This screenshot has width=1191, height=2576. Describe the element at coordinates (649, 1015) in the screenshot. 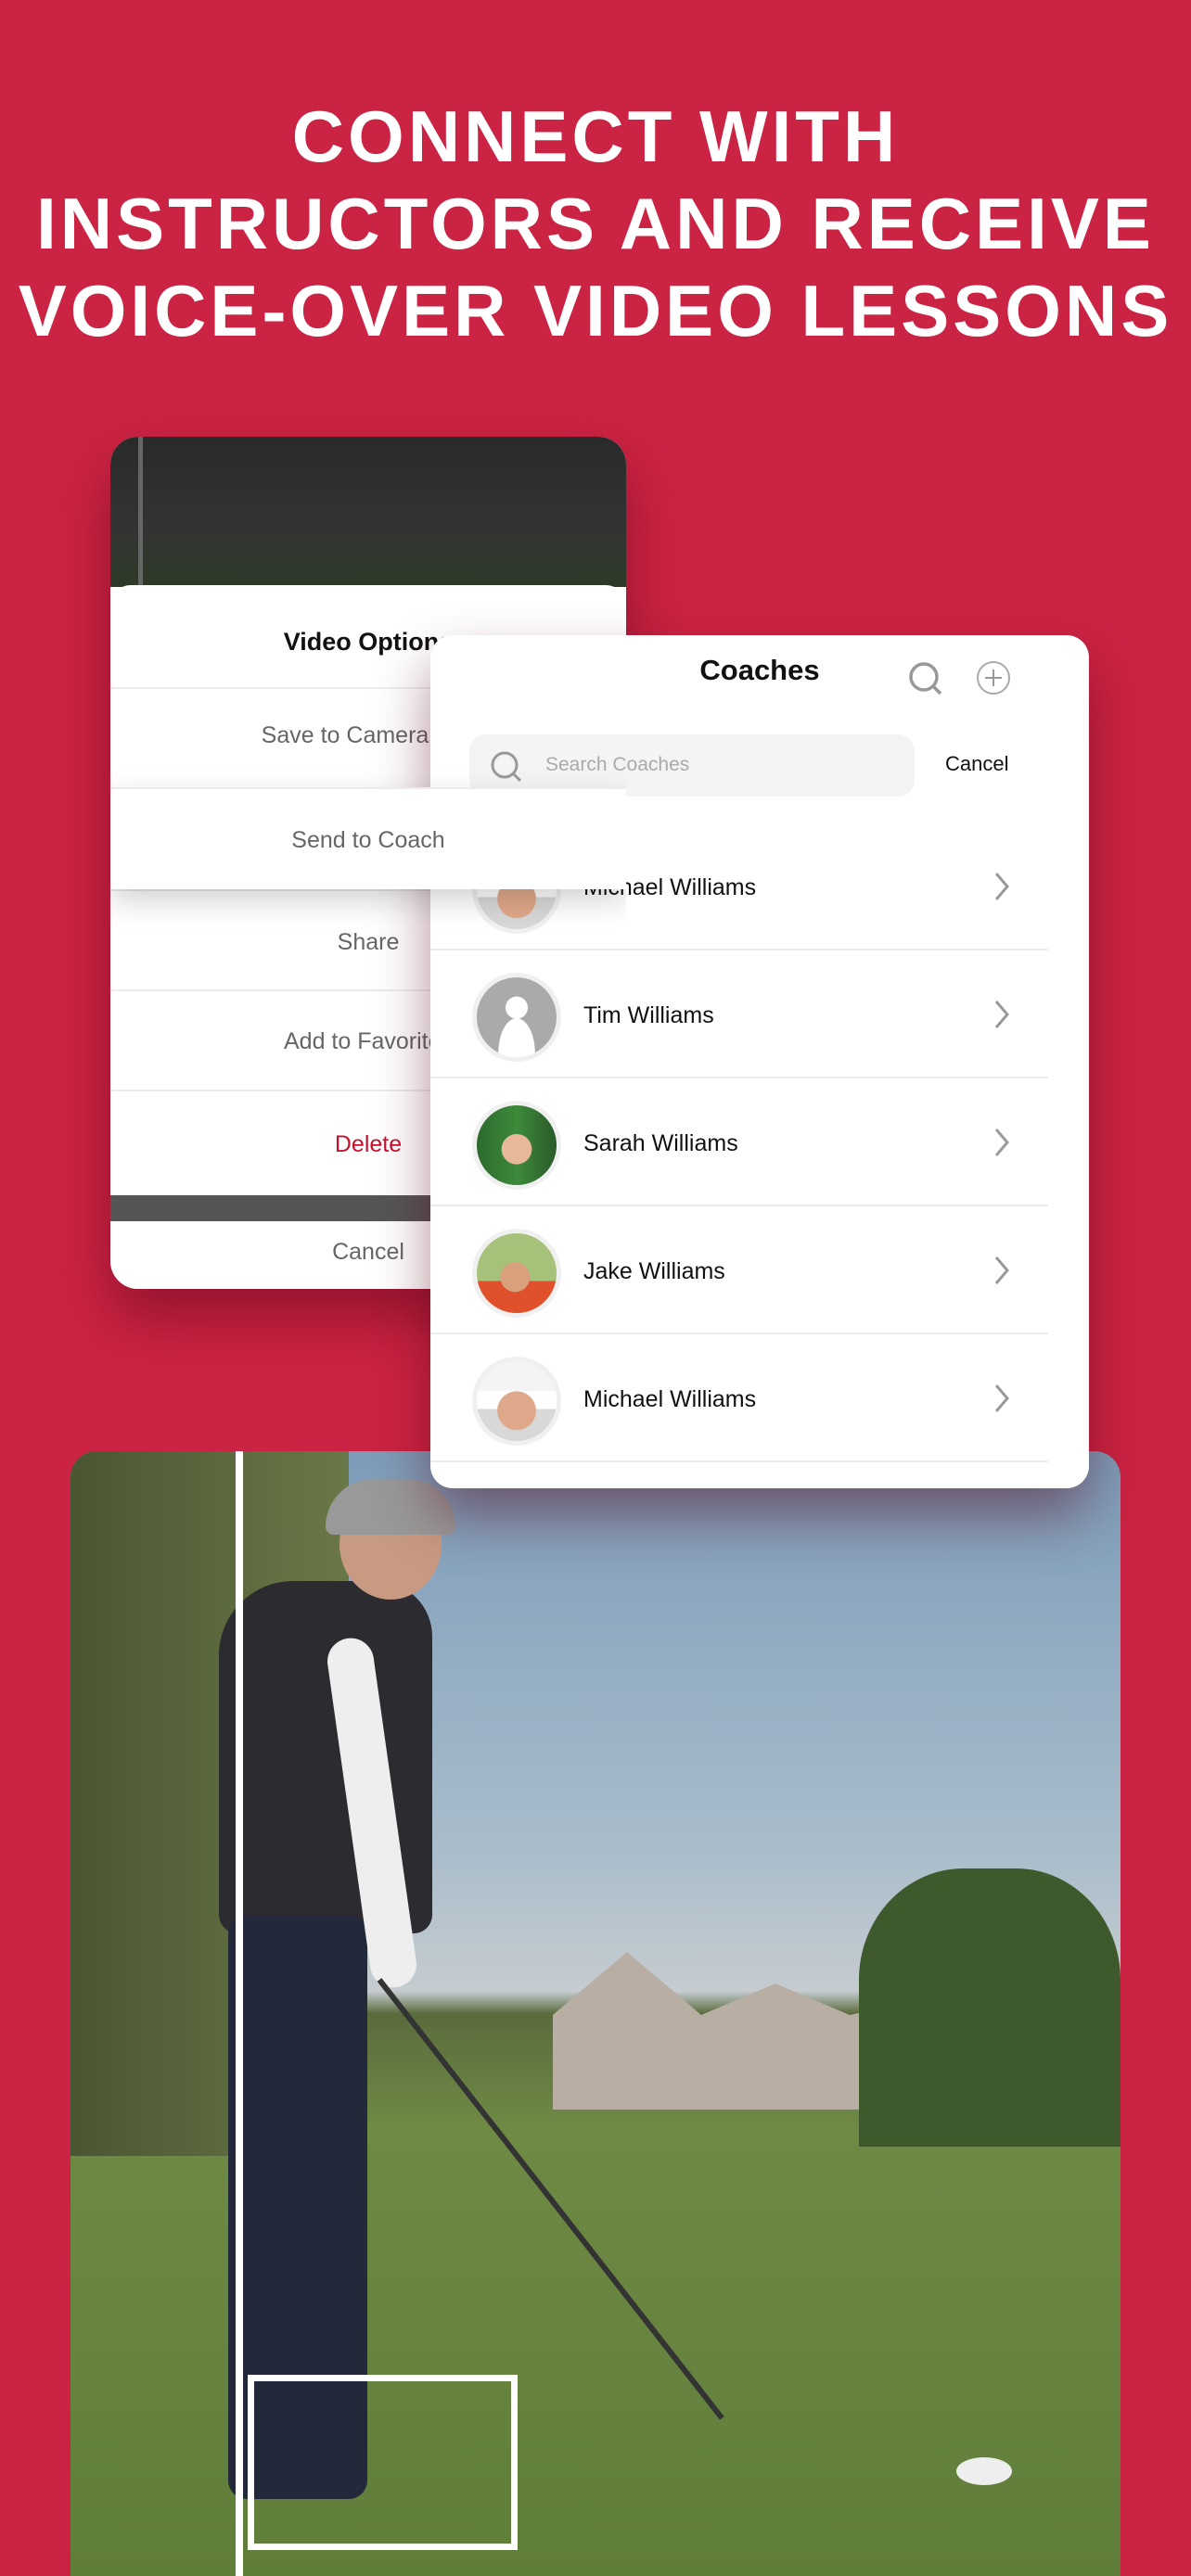

I see `coach-name: Tim Williams` at that location.